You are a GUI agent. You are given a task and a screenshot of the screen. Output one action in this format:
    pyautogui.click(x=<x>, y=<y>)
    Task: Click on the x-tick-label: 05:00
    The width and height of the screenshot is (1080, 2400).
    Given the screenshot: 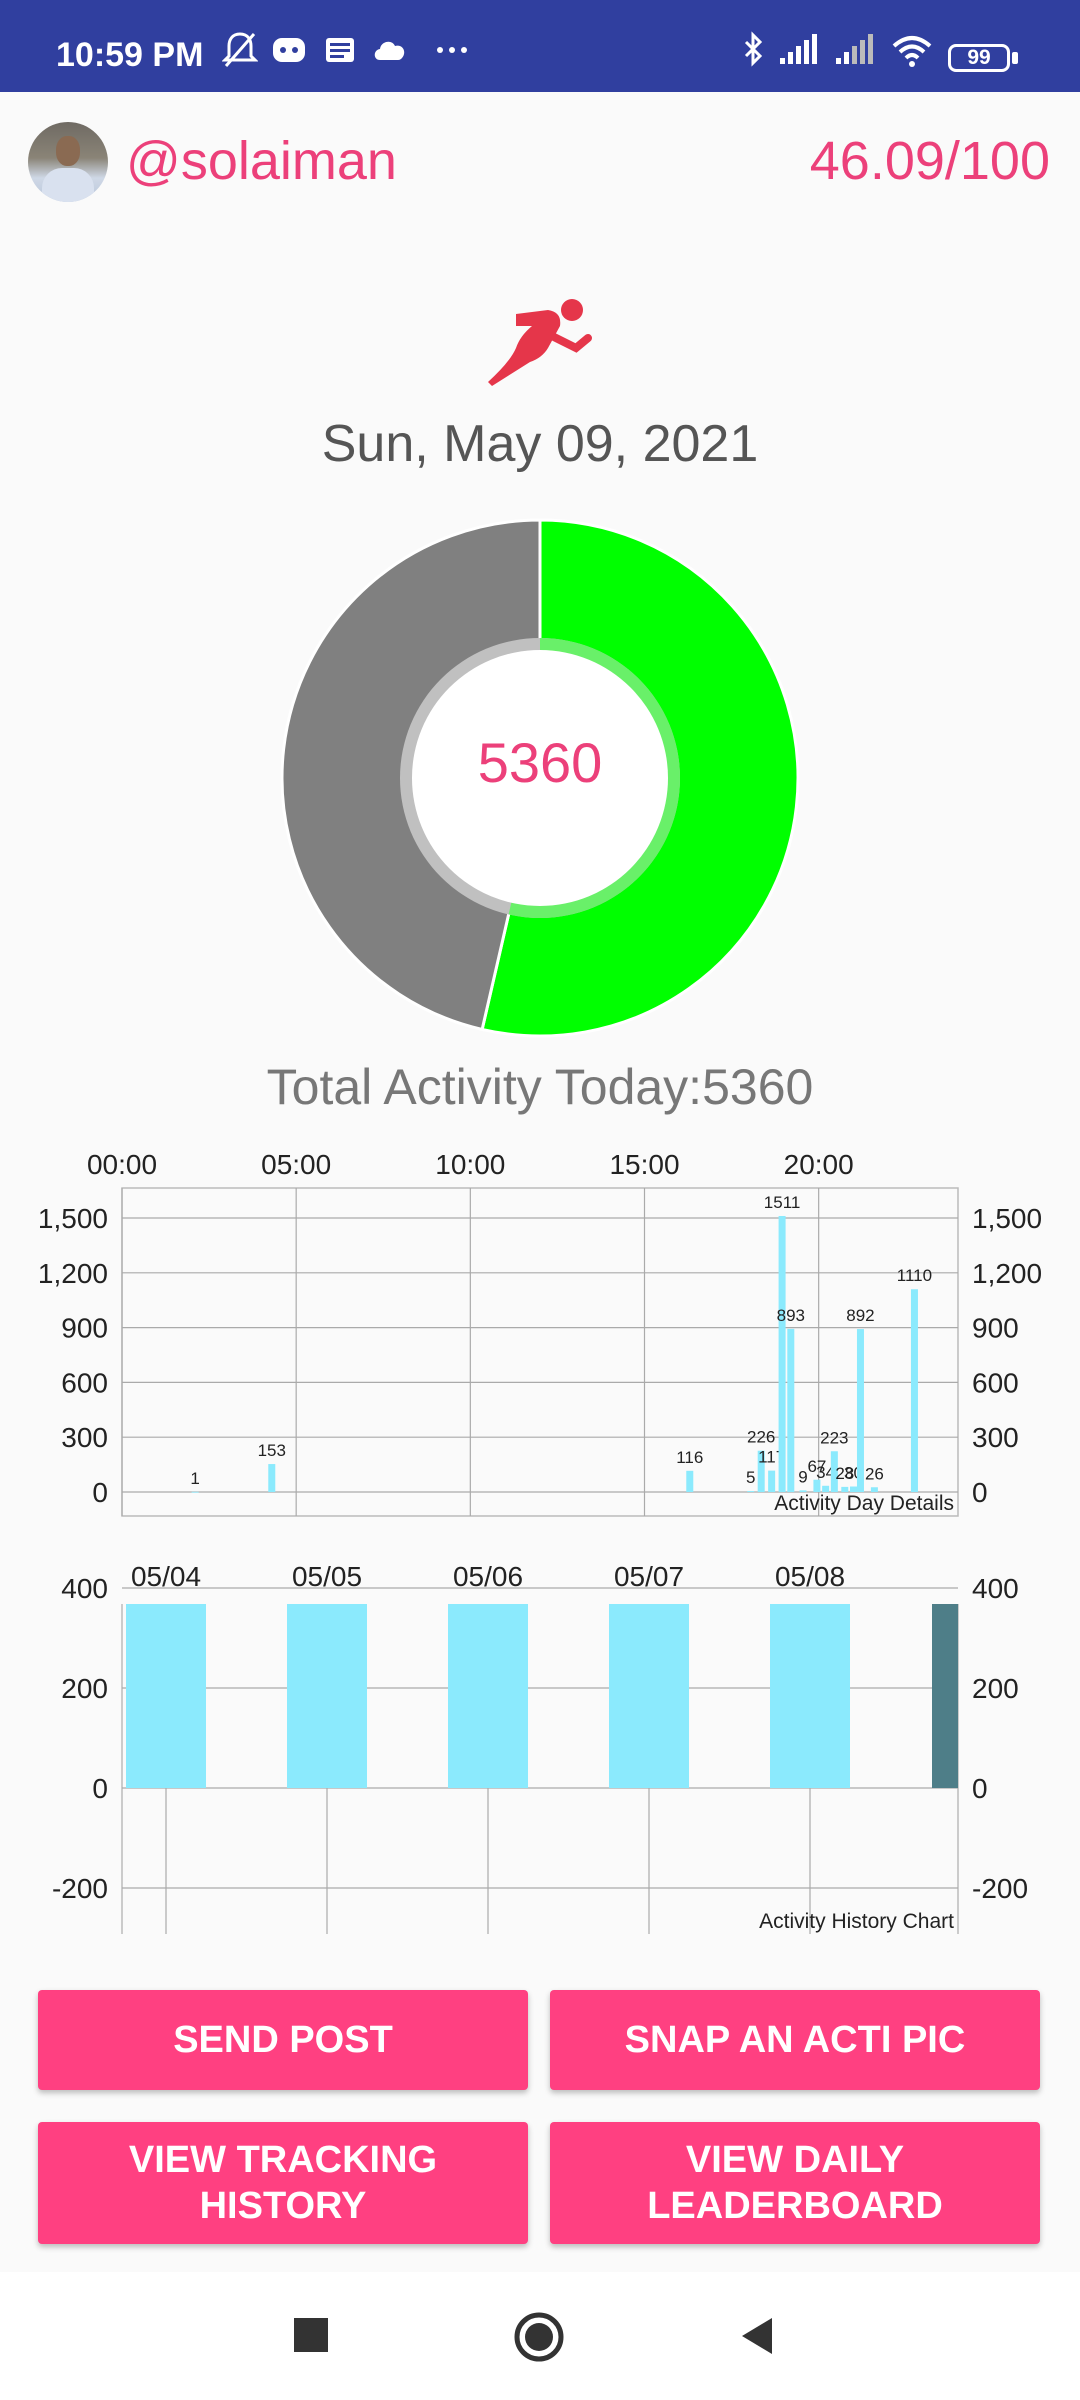 What is the action you would take?
    pyautogui.click(x=296, y=1164)
    